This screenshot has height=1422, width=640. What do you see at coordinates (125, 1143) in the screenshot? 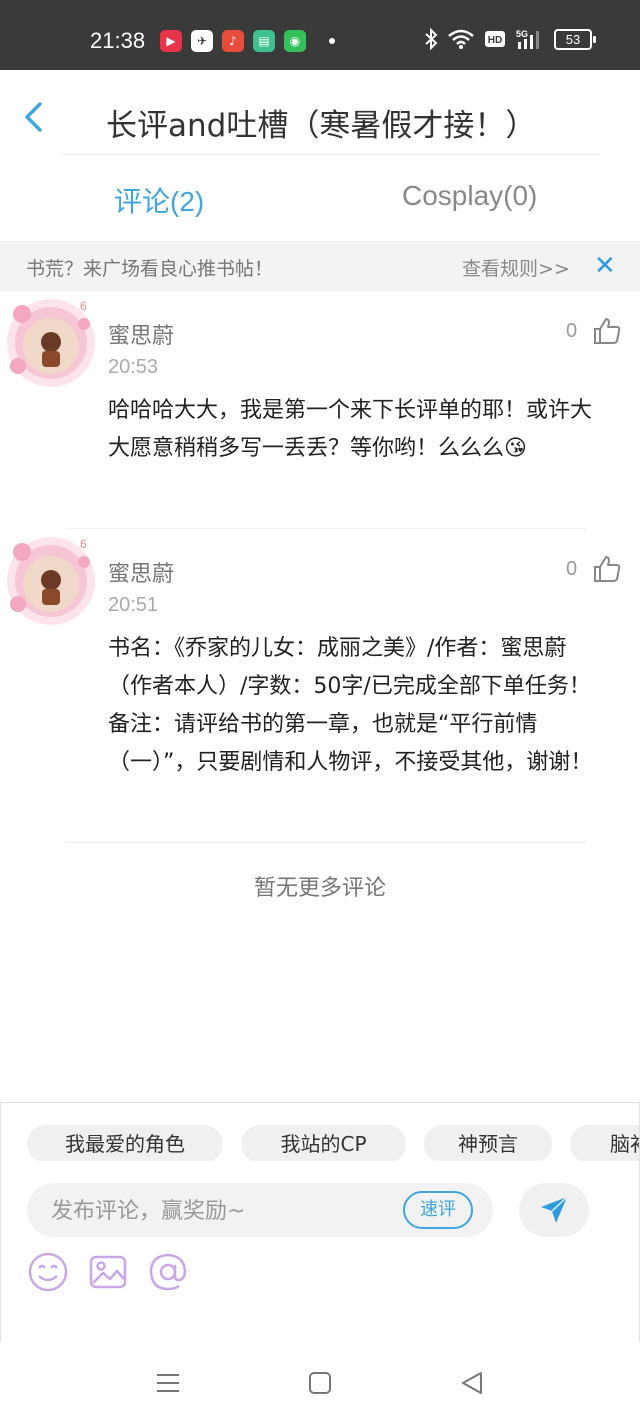
I see `topic-chip: 我最爱的角色` at bounding box center [125, 1143].